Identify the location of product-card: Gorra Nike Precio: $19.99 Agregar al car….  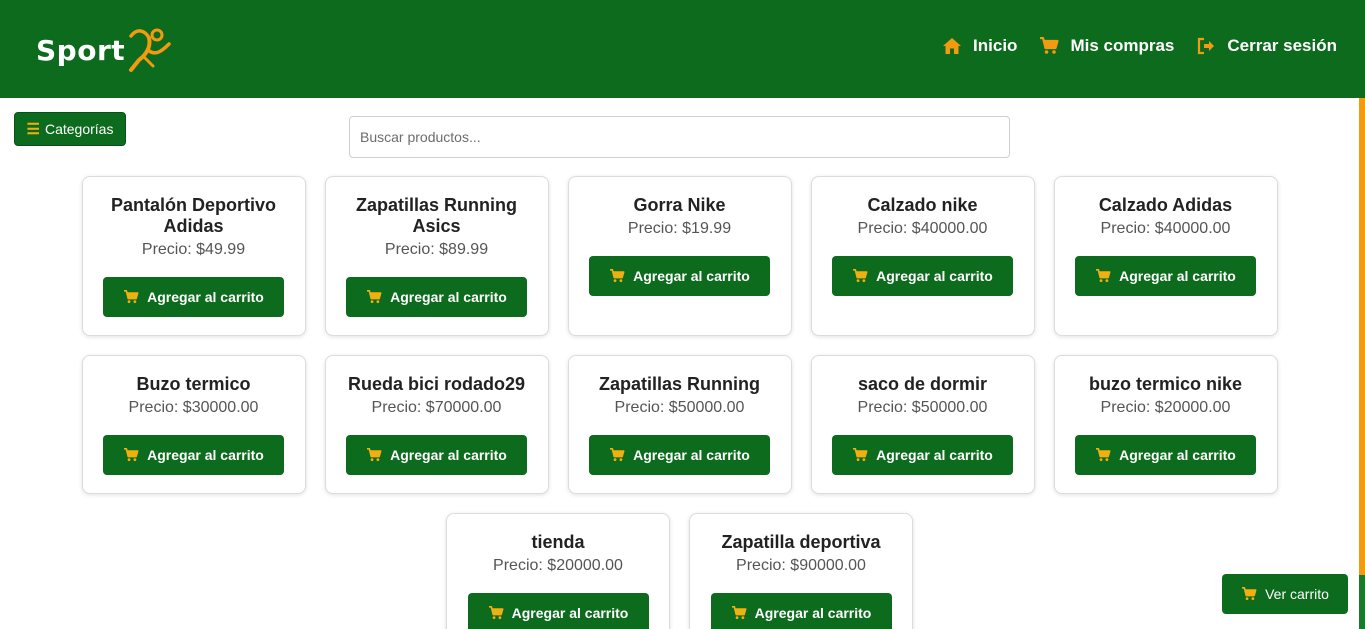
(679, 256).